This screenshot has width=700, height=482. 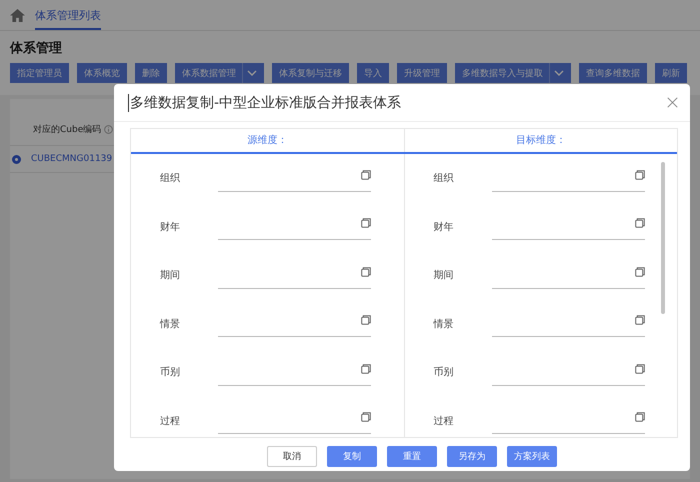 What do you see at coordinates (265, 103) in the screenshot?
I see `dialog-title: 多维数据复制-中型企业标准版合并报表体系` at bounding box center [265, 103].